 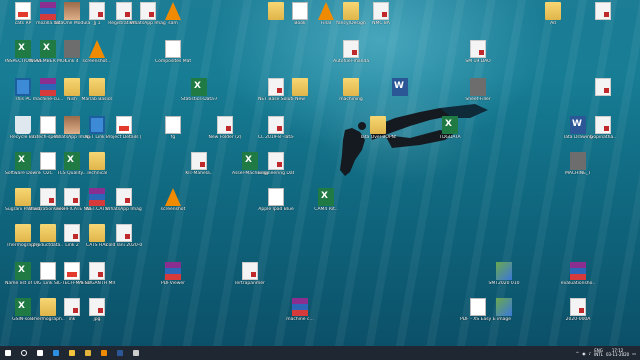 I want to click on desktop-icon: jpg, so click(x=97, y=314).